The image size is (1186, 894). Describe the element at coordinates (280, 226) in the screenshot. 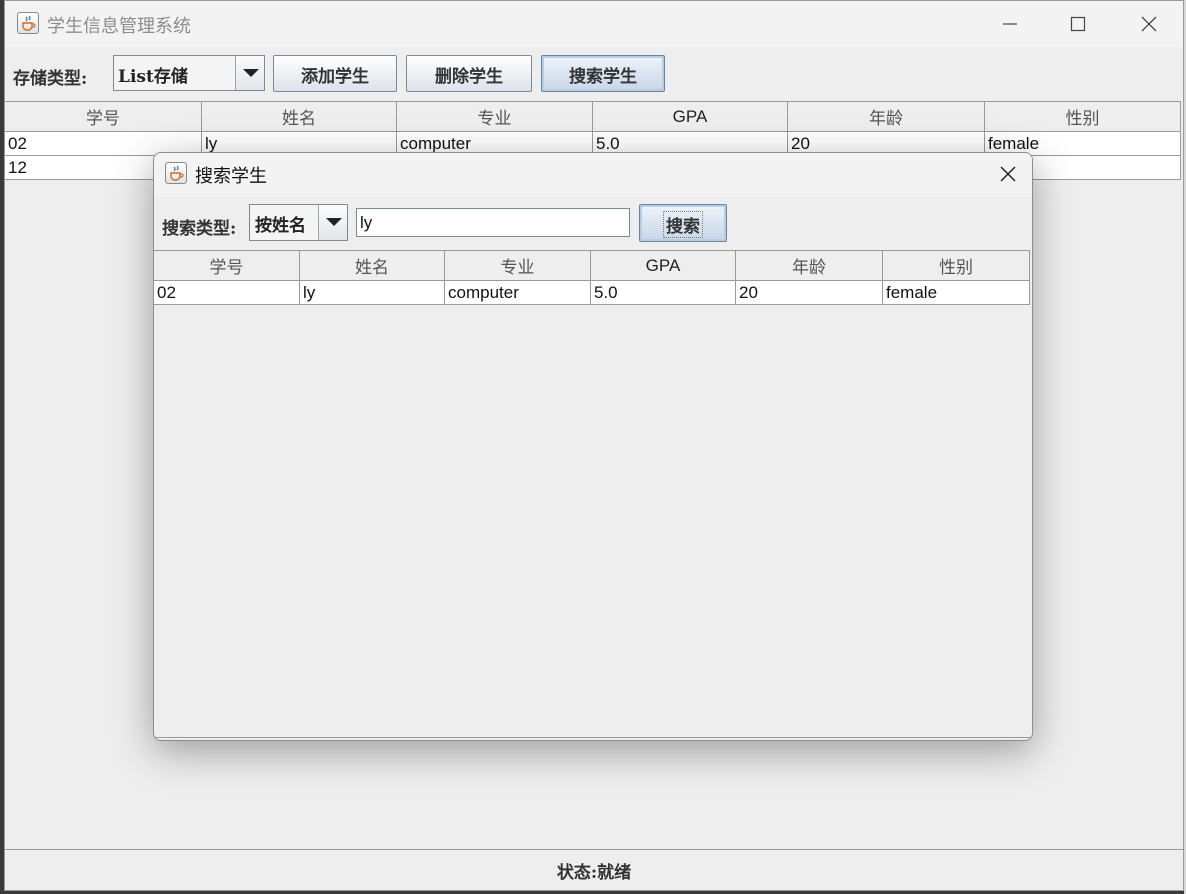

I see `search-type-value: 按姓名` at that location.